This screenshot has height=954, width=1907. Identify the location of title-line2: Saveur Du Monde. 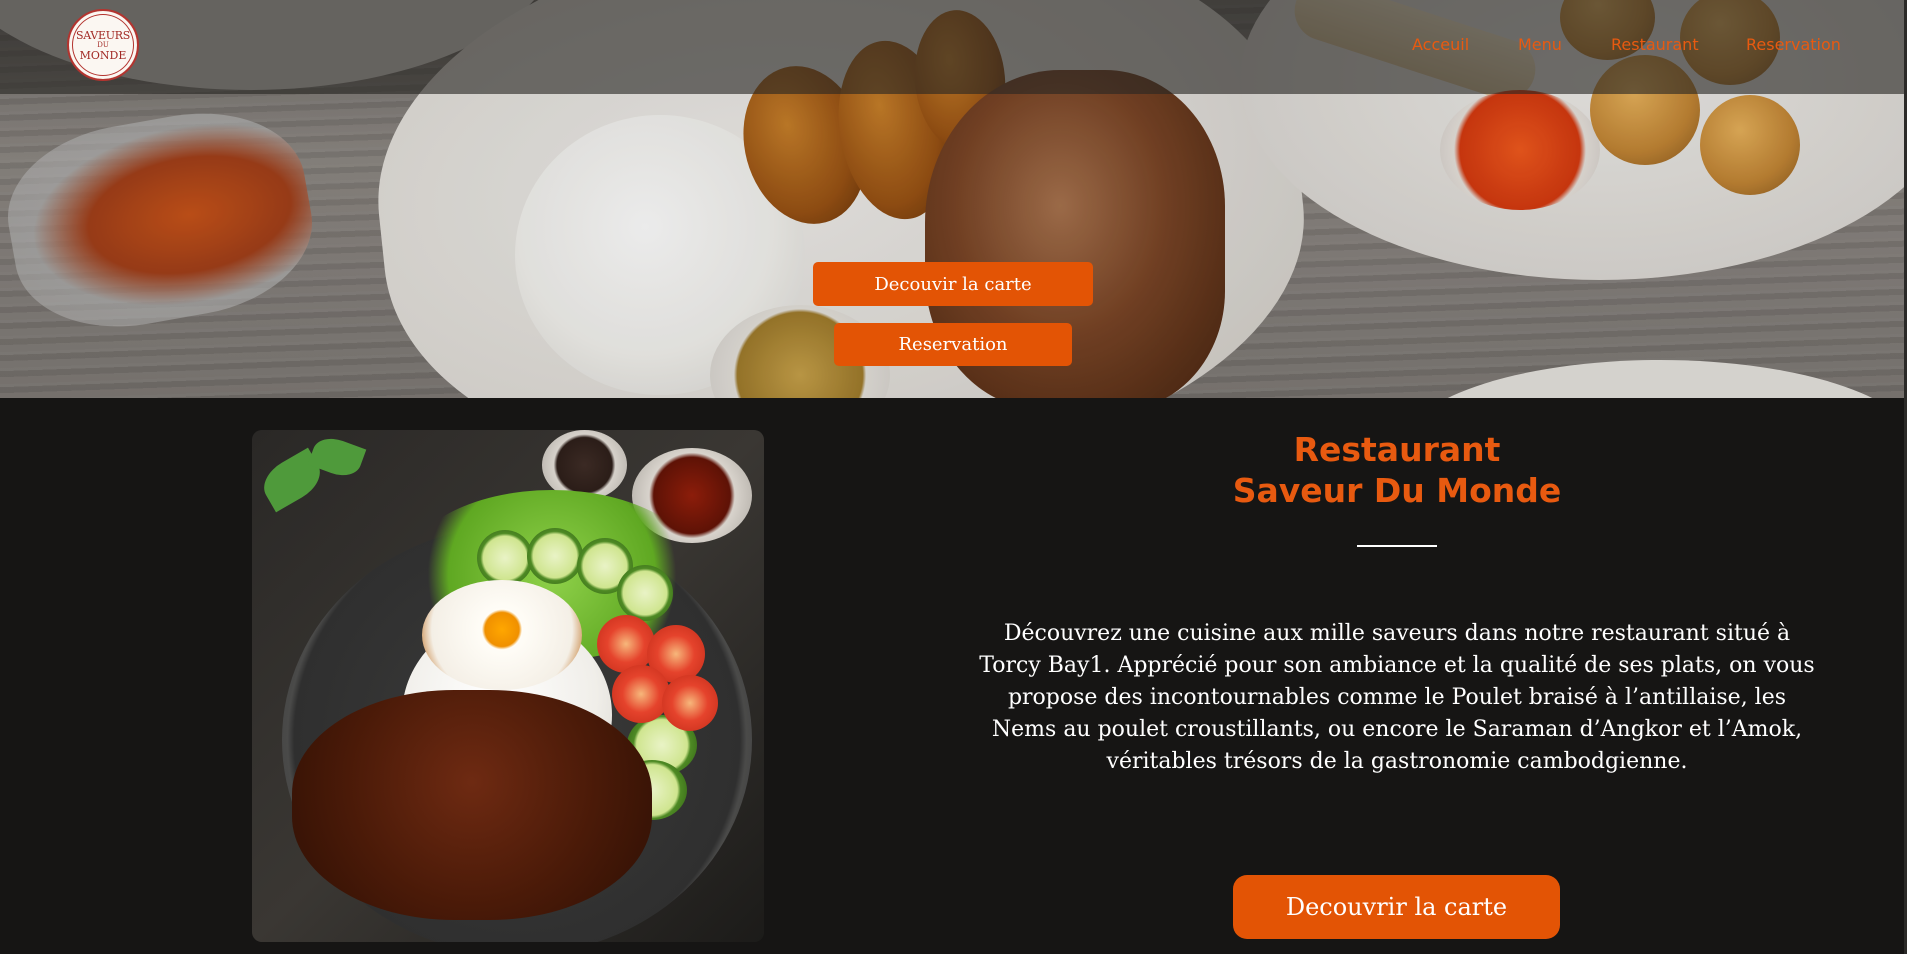
(1397, 490).